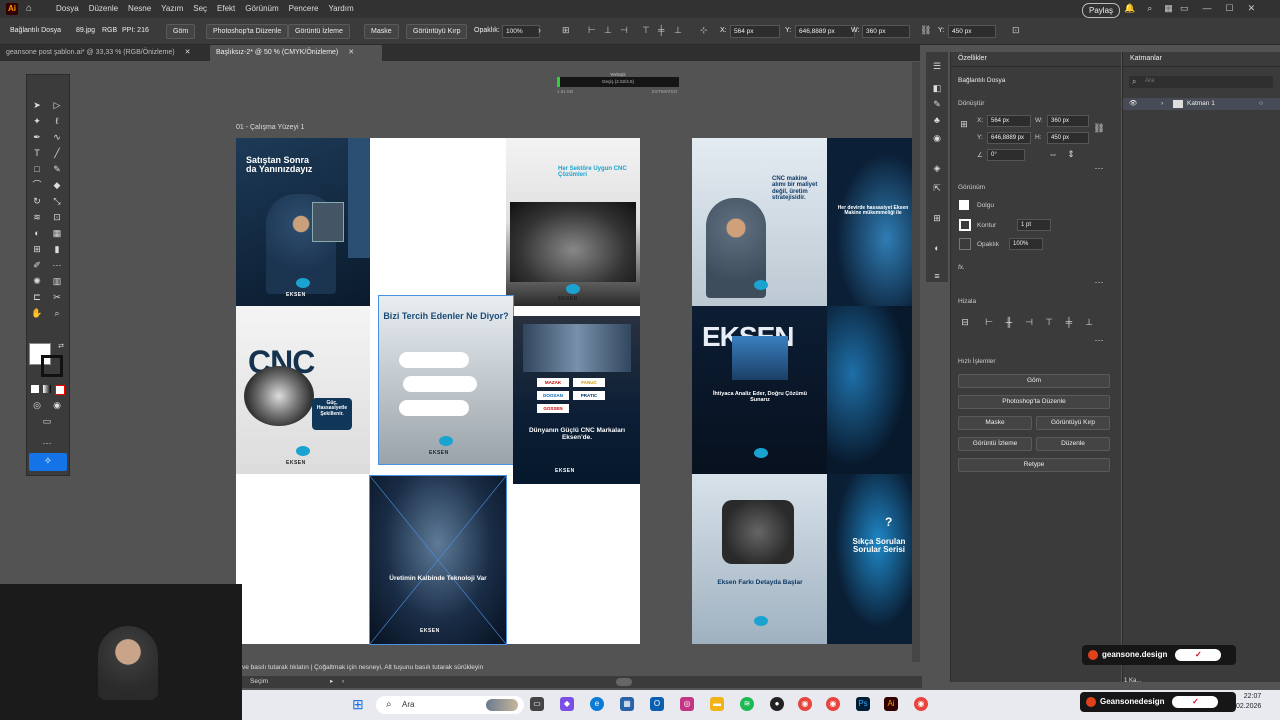 The width and height of the screenshot is (1280, 720). What do you see at coordinates (226, 8) in the screenshot?
I see `menu-effect: Efekt` at bounding box center [226, 8].